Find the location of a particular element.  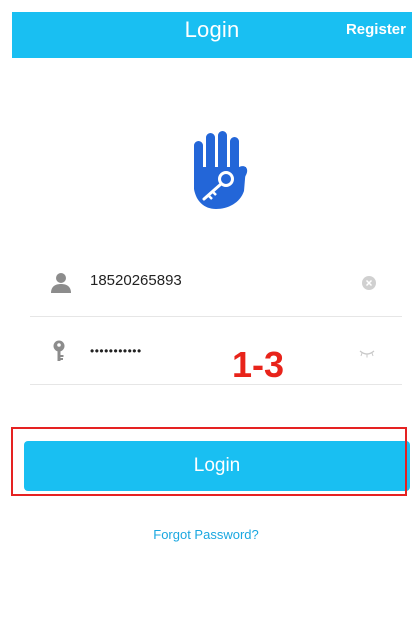

step-annotation-label: 1-3 is located at coordinates (258, 364).